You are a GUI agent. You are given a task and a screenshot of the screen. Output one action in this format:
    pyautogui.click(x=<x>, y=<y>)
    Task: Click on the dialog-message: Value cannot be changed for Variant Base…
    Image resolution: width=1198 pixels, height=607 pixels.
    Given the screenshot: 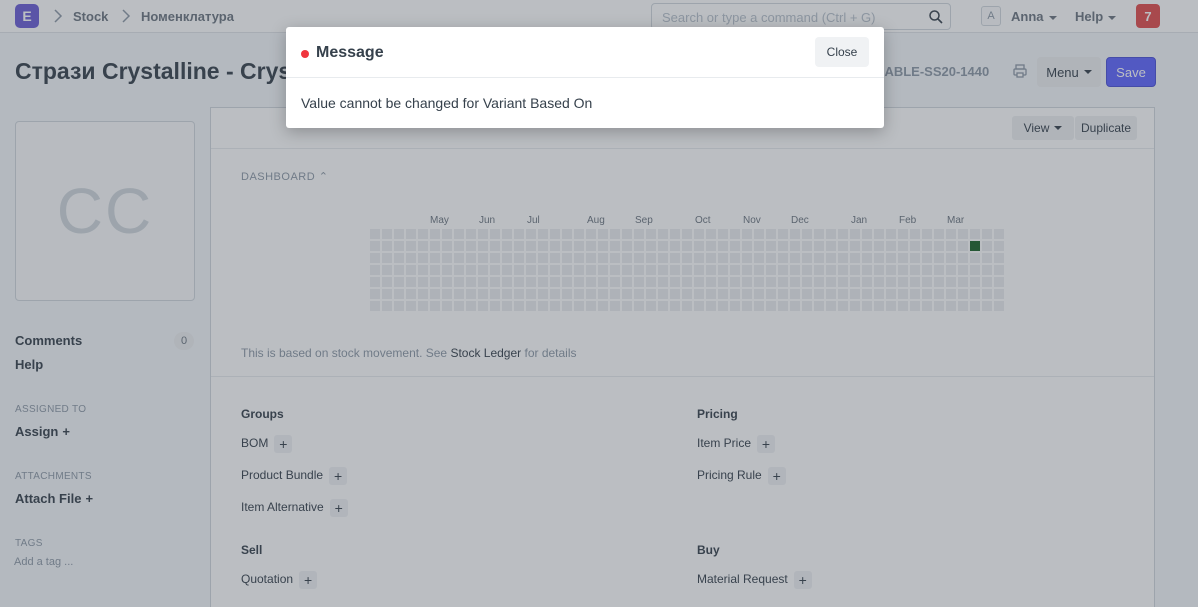 What is the action you would take?
    pyautogui.click(x=447, y=103)
    